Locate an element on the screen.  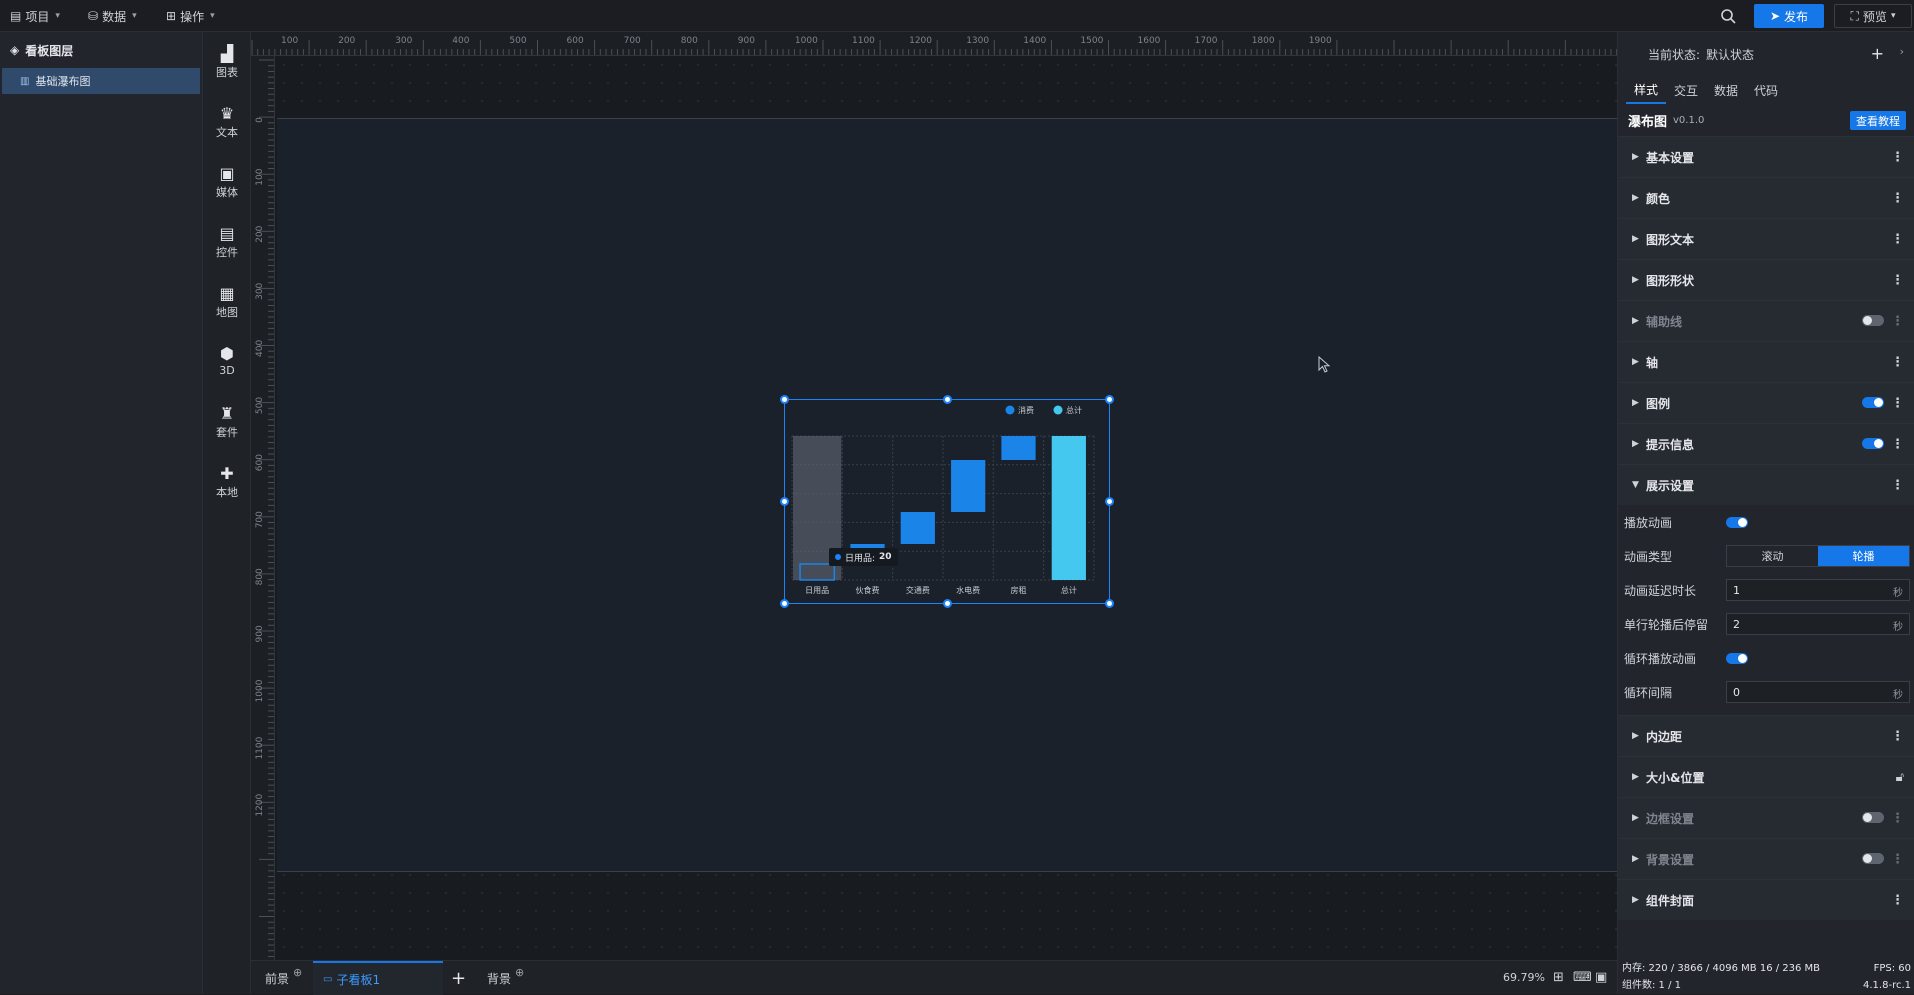
component-count: 组件数: 1 / 1 is located at coordinates (1651, 985).